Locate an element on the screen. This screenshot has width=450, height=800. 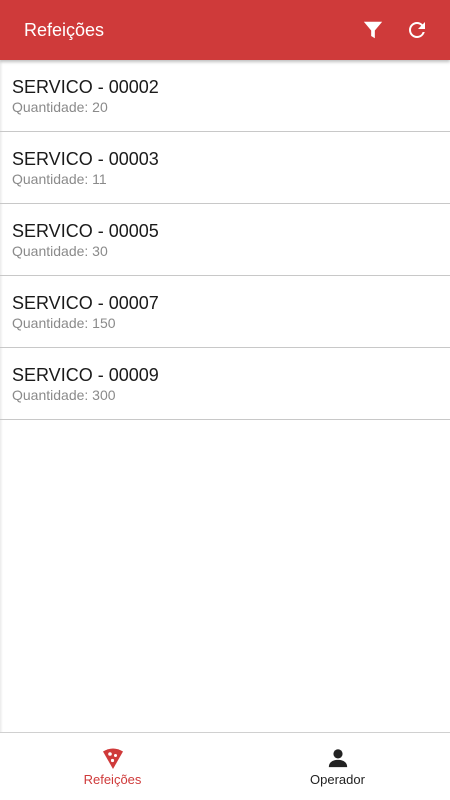
list-item: SERVICO - 00005 Quantidade: 30 is located at coordinates (225, 240).